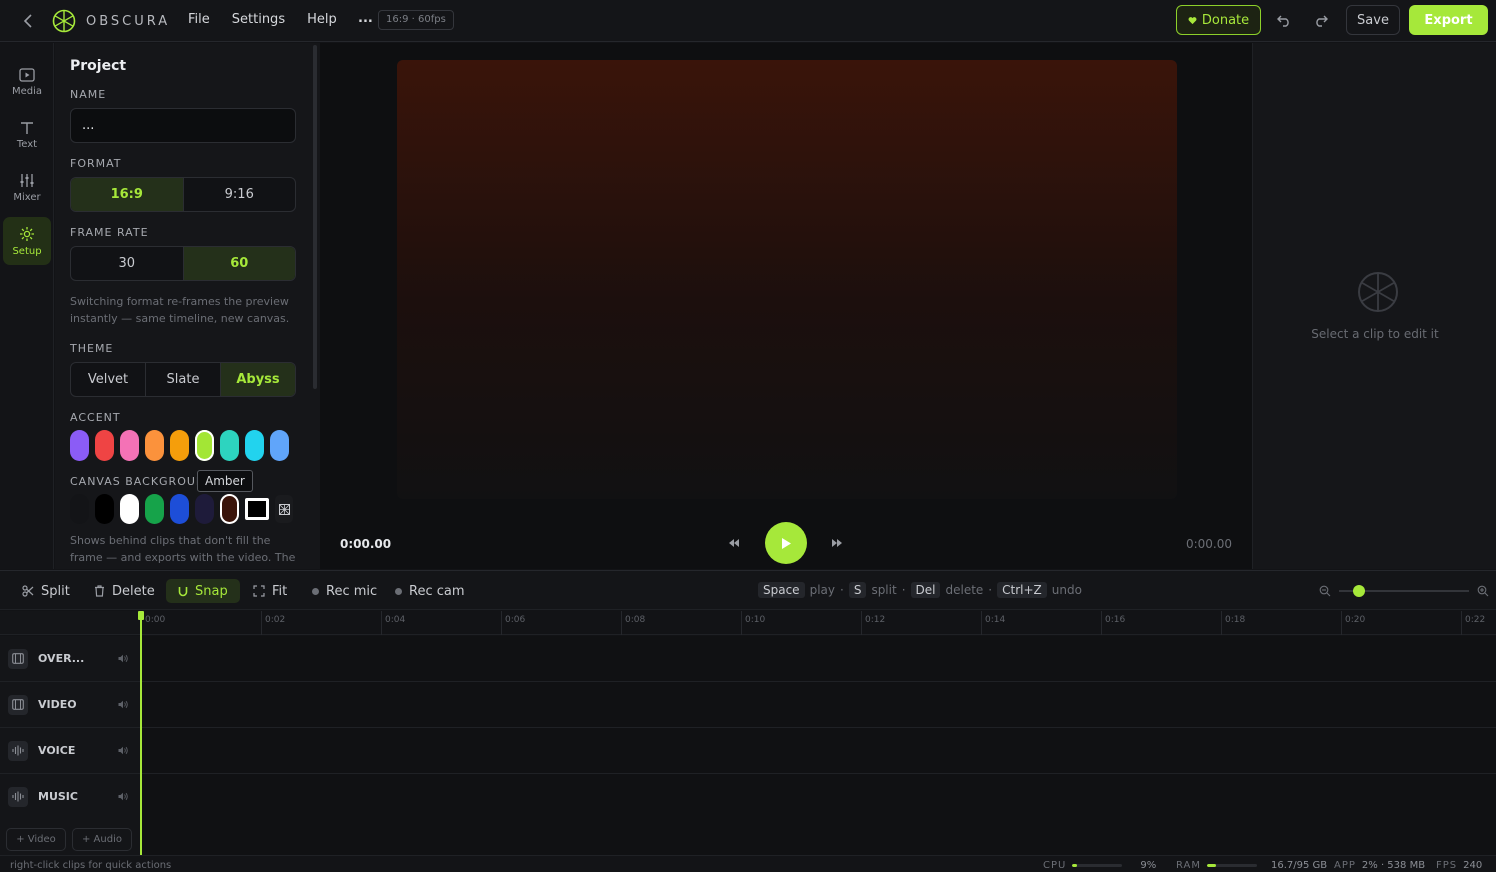 This screenshot has height=872, width=1496. Describe the element at coordinates (513, 623) in the screenshot. I see `ruler-tick: 0:06` at that location.